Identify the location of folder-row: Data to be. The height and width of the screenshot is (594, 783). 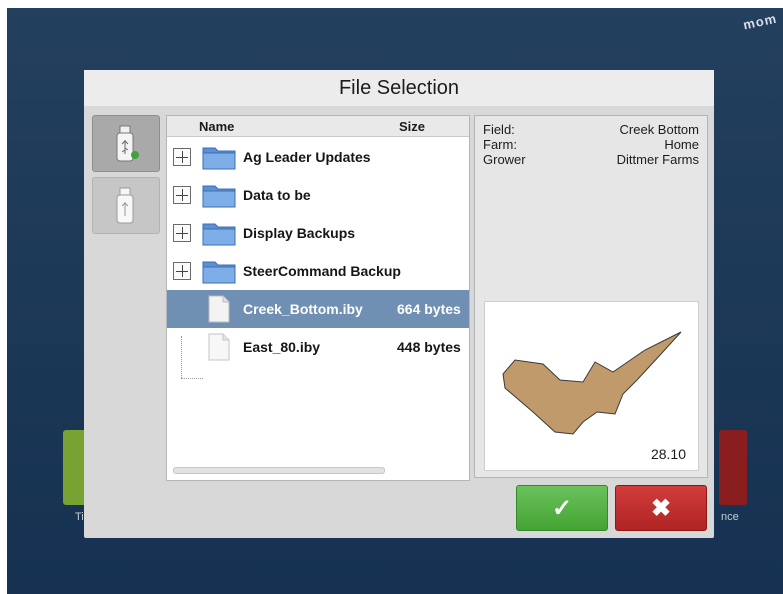
(318, 195).